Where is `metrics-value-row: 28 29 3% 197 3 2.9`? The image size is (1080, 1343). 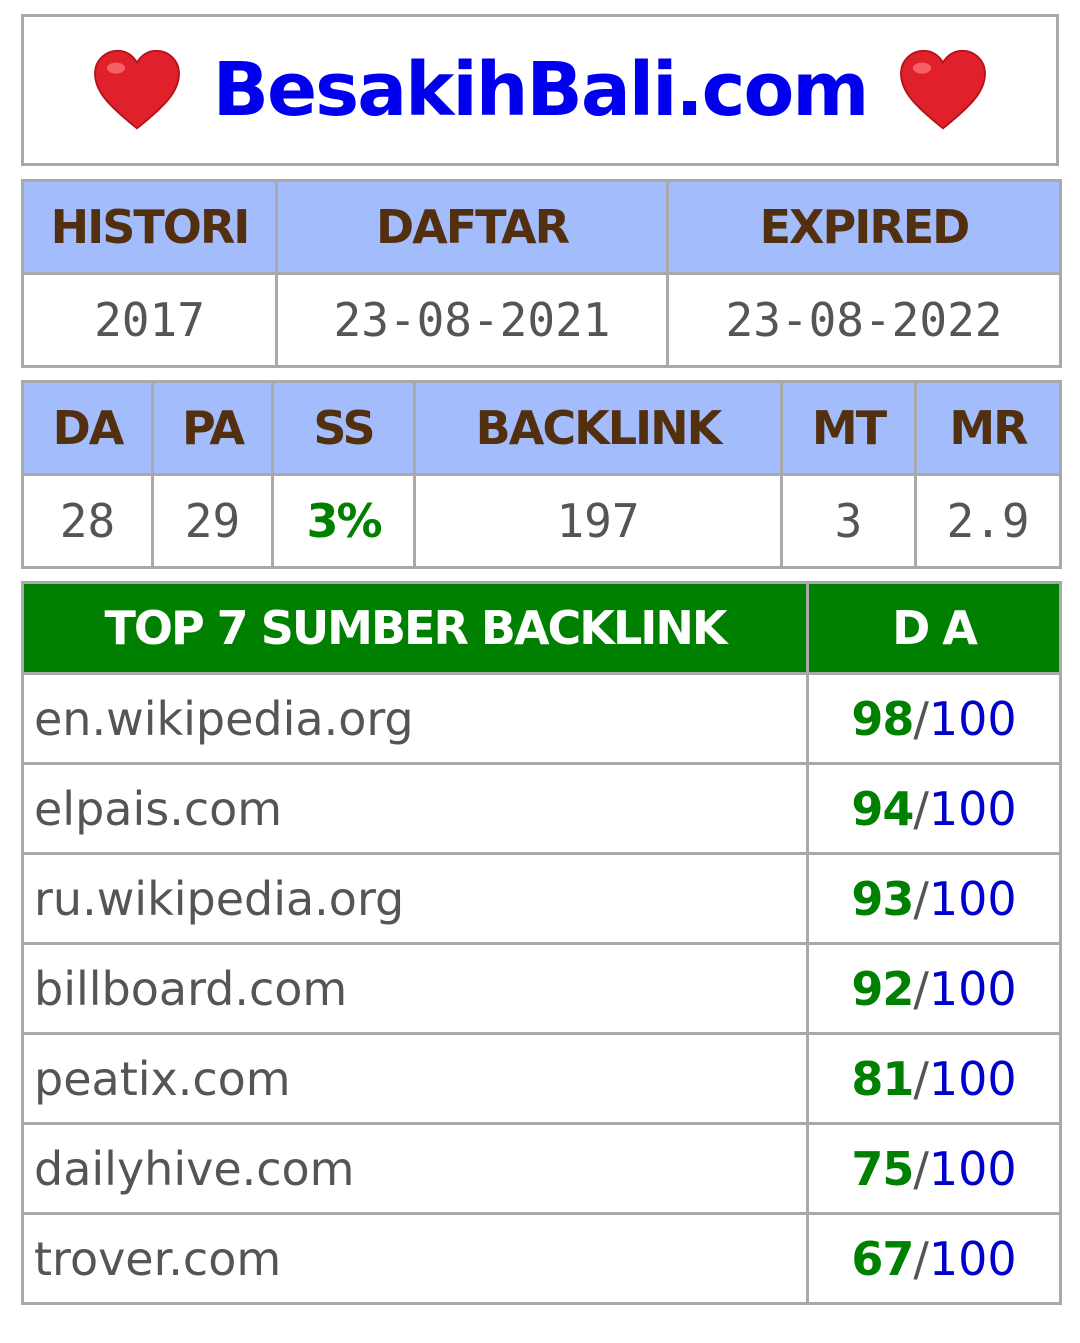
metrics-value-row: 28 29 3% 197 3 2.9 is located at coordinates (541, 521).